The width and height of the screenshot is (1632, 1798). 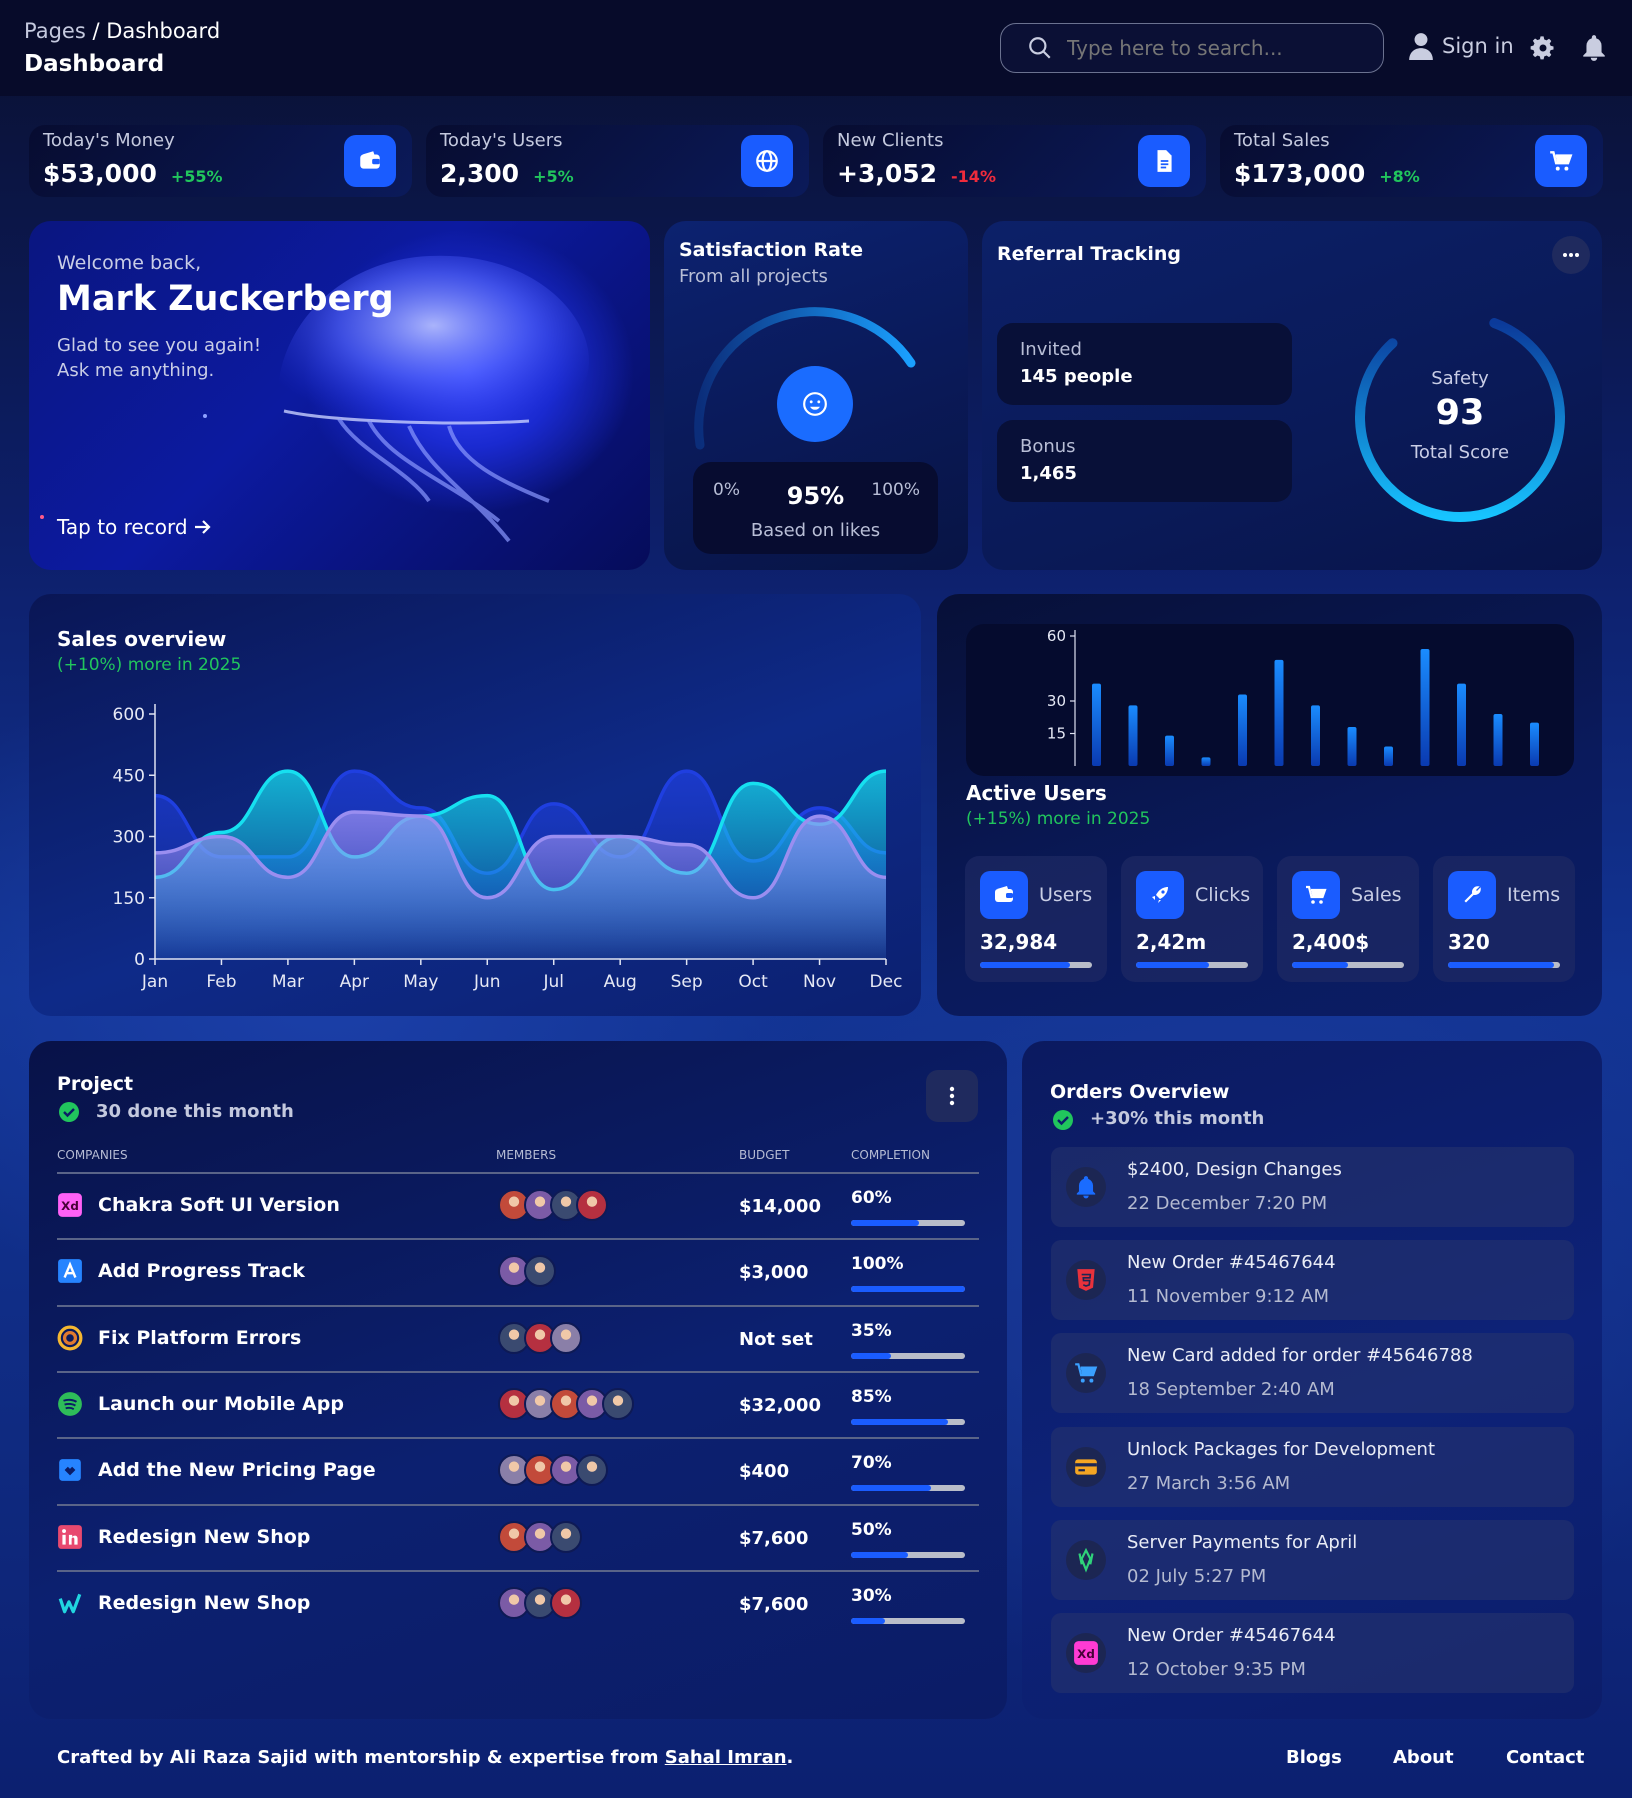 What do you see at coordinates (1469, 942) in the screenshot?
I see `stat-value: 320` at bounding box center [1469, 942].